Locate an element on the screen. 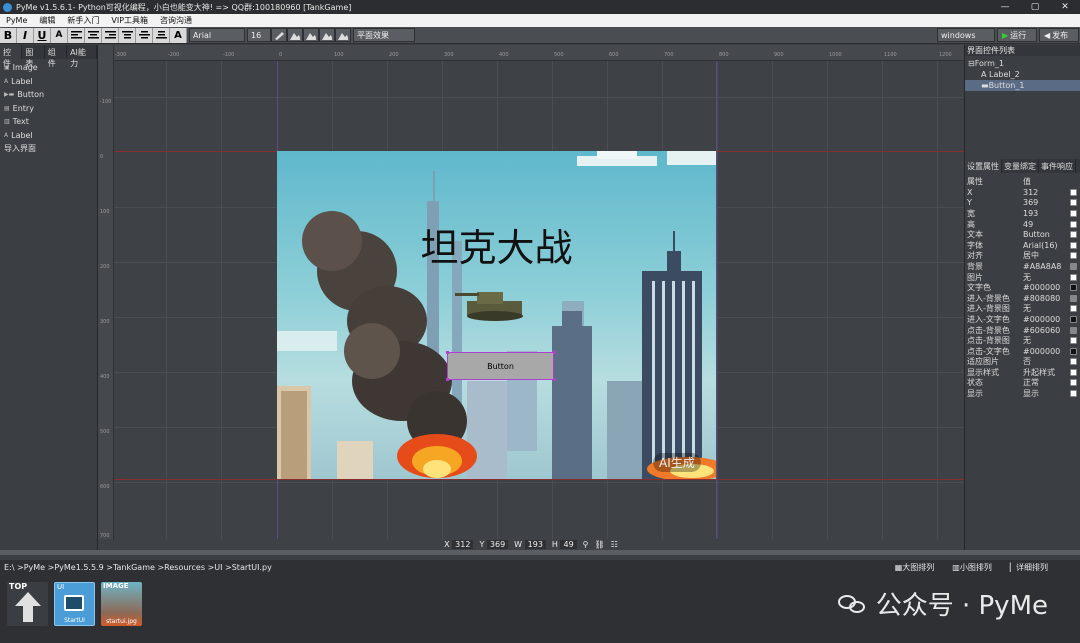 The height and width of the screenshot is (643, 1080). property-row: 高 49 is located at coordinates (1022, 224).